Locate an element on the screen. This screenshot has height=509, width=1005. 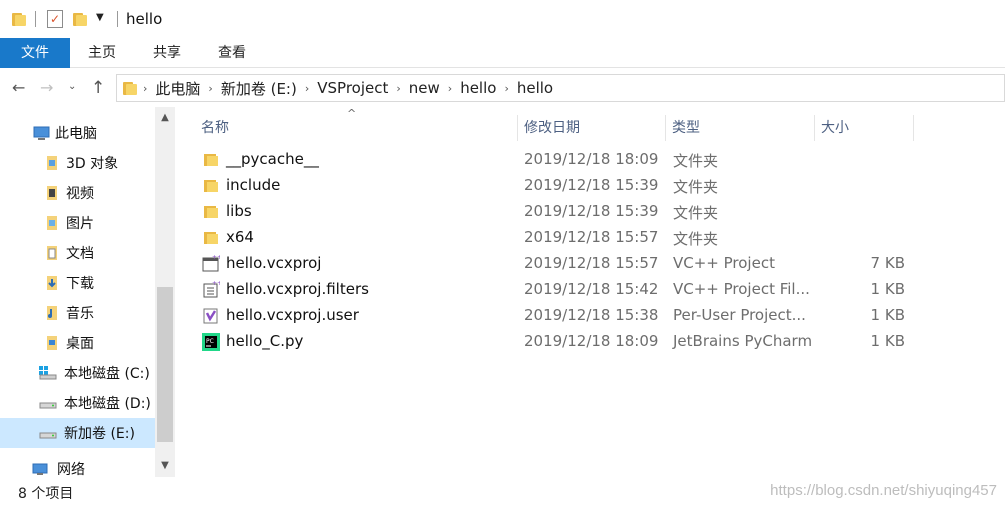
up-arrow-icon: ↑ is located at coordinates (98, 88).